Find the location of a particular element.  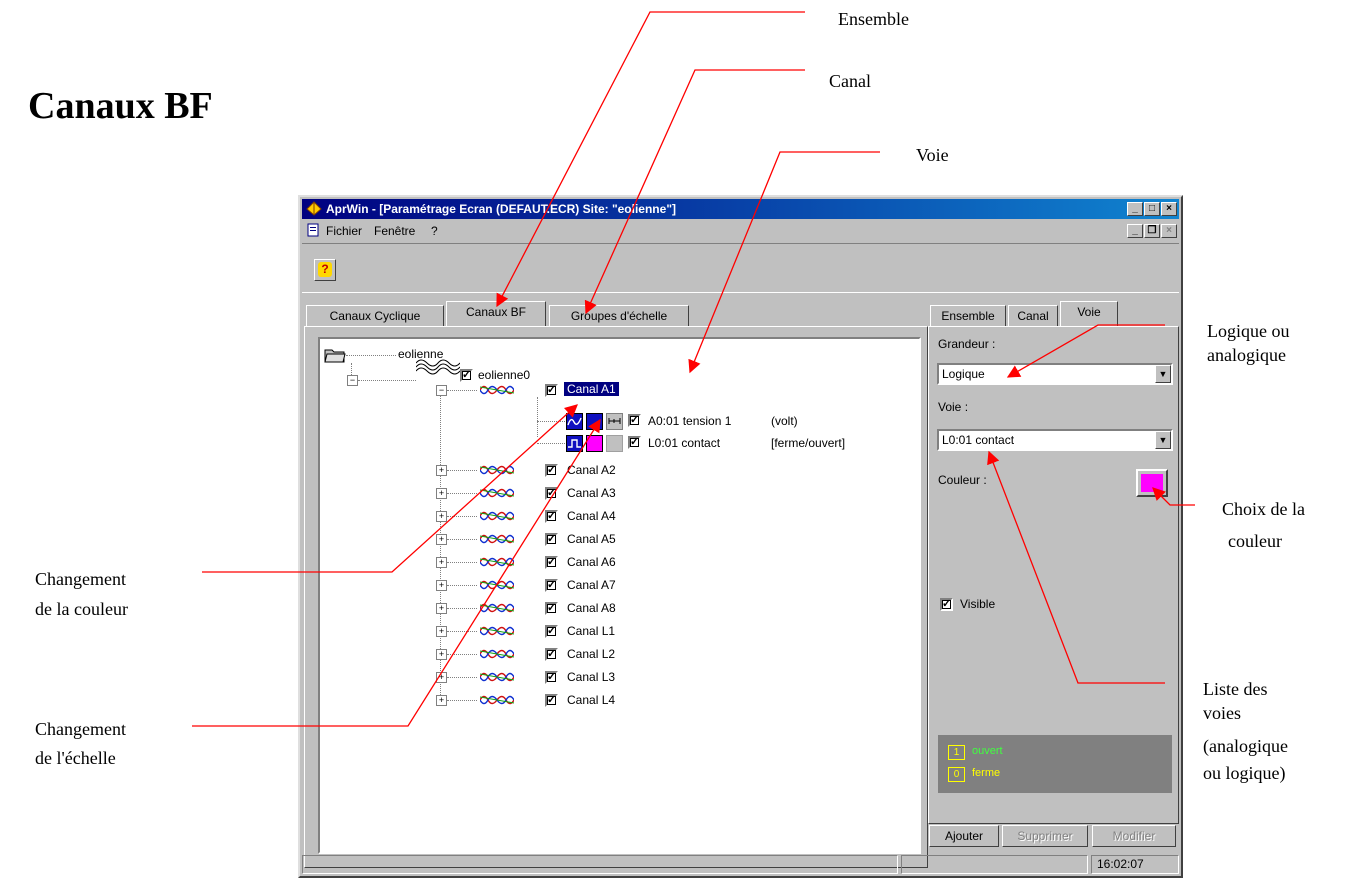

expander-canal-a1: − is located at coordinates (441, 390).